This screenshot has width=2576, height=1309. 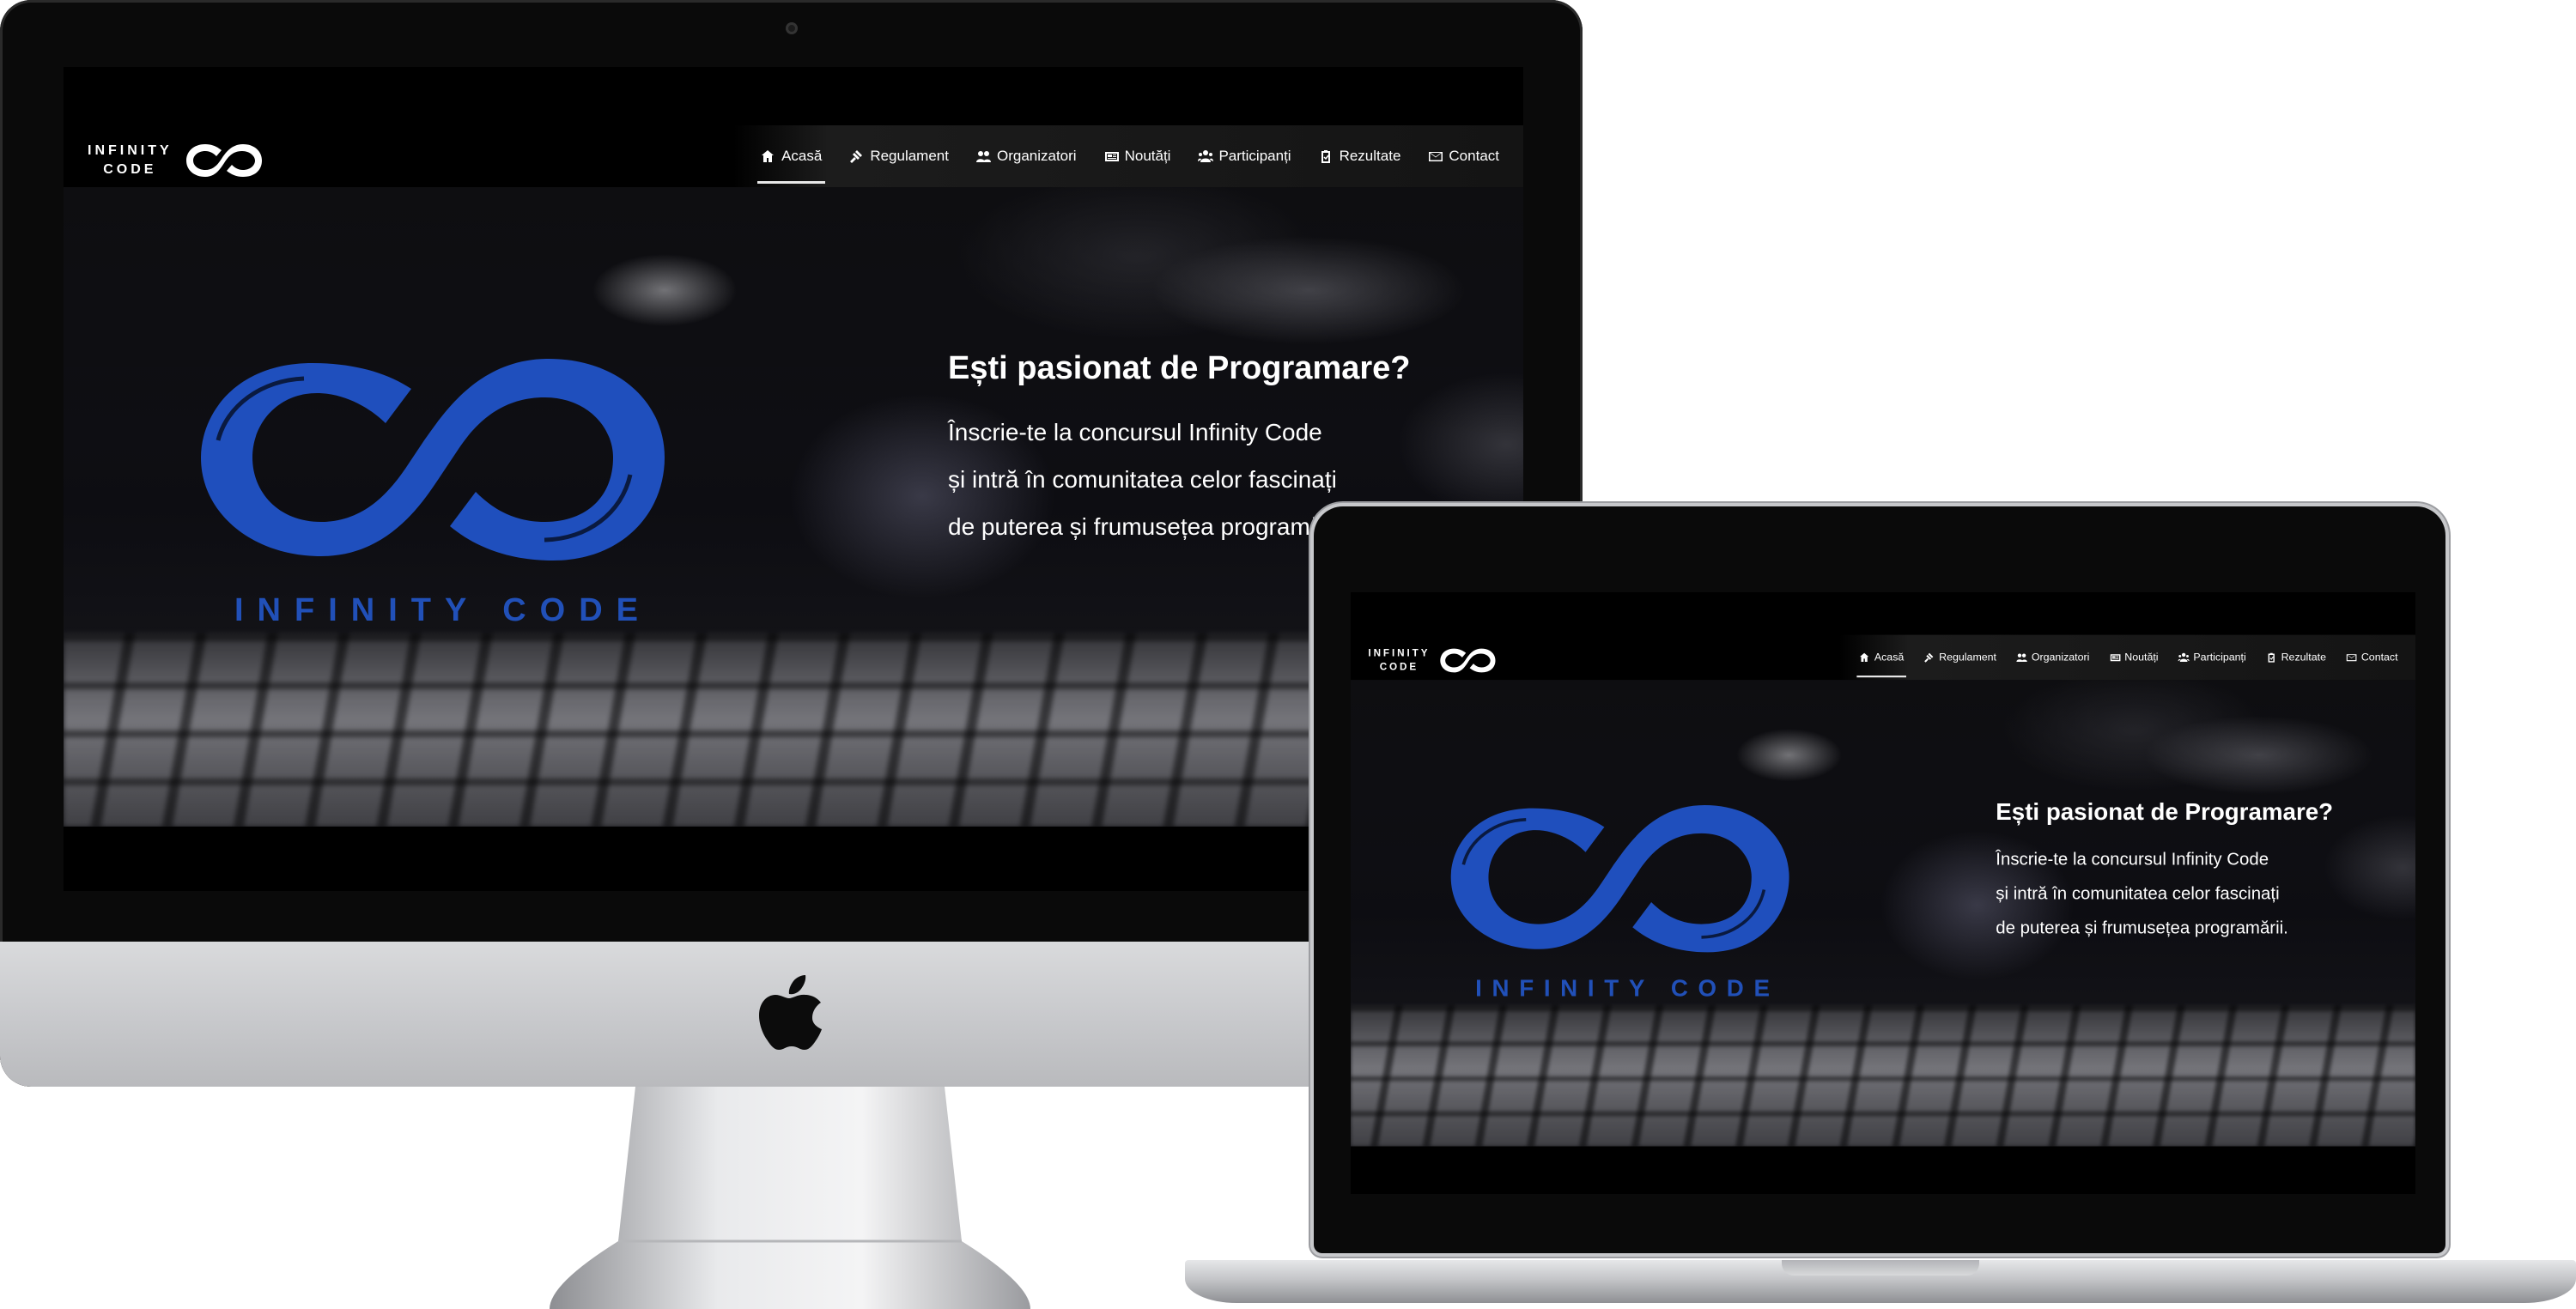 I want to click on apple-logo-icon, so click(x=790, y=1012).